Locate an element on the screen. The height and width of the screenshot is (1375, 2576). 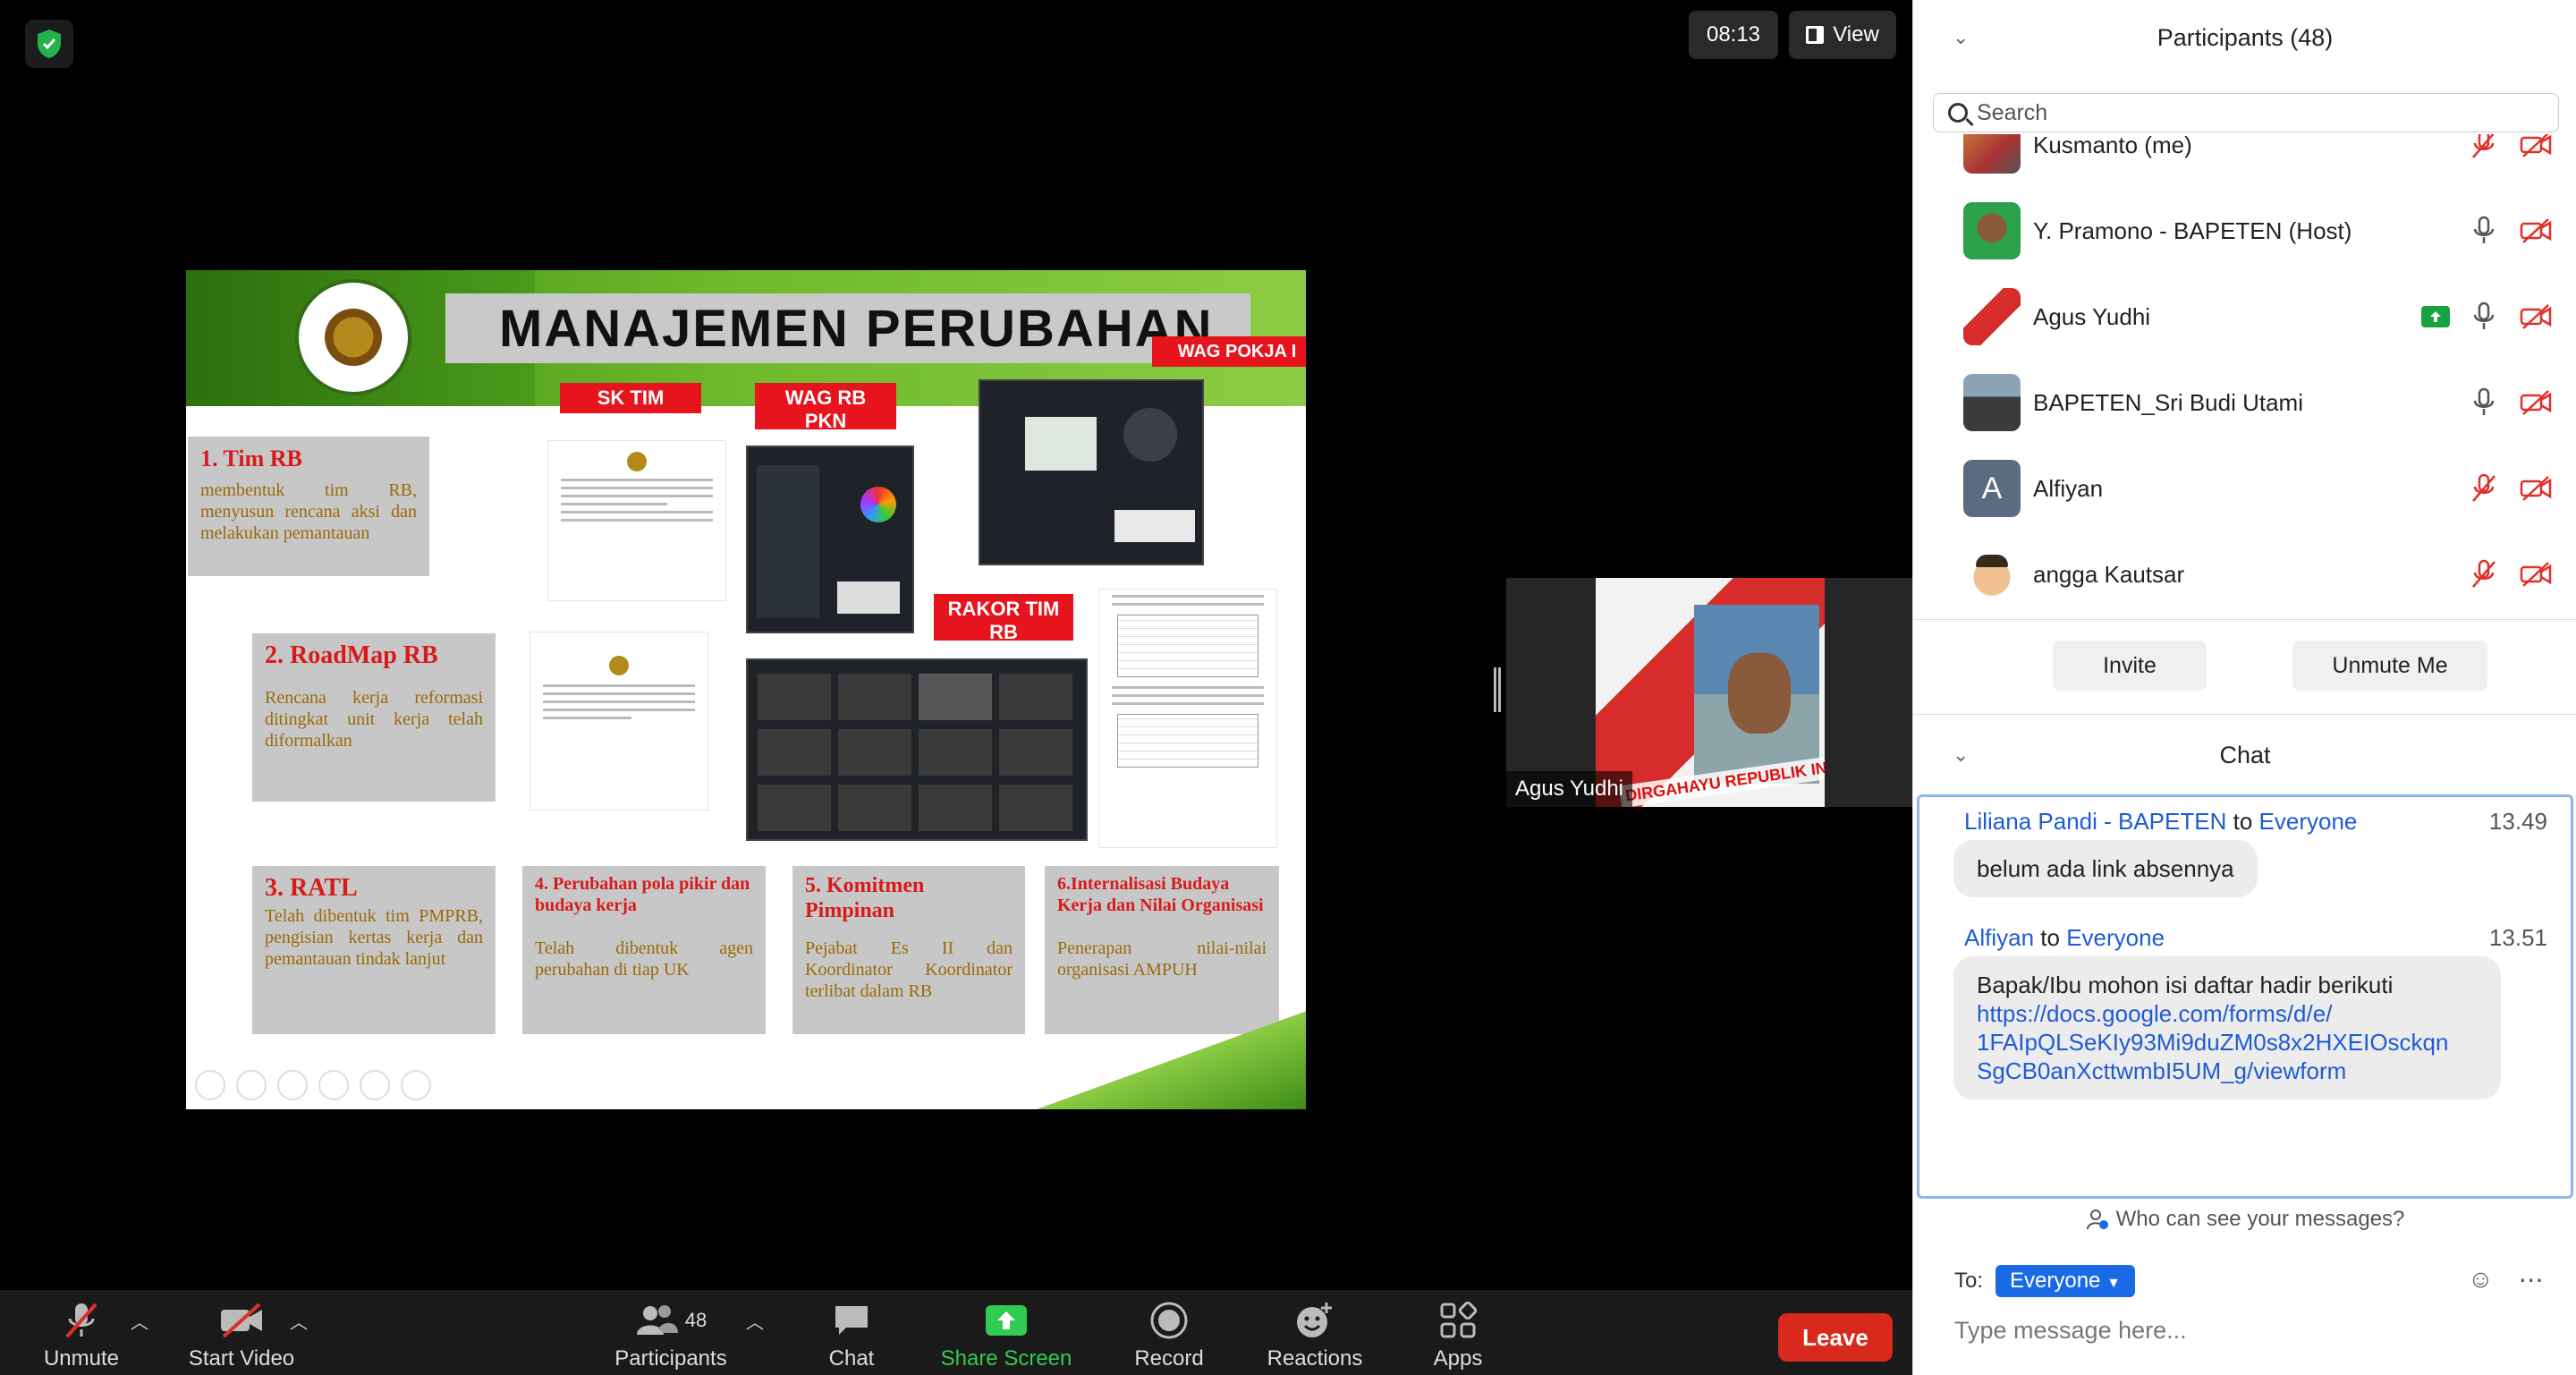
apps-button: Apps is located at coordinates (1458, 1332).